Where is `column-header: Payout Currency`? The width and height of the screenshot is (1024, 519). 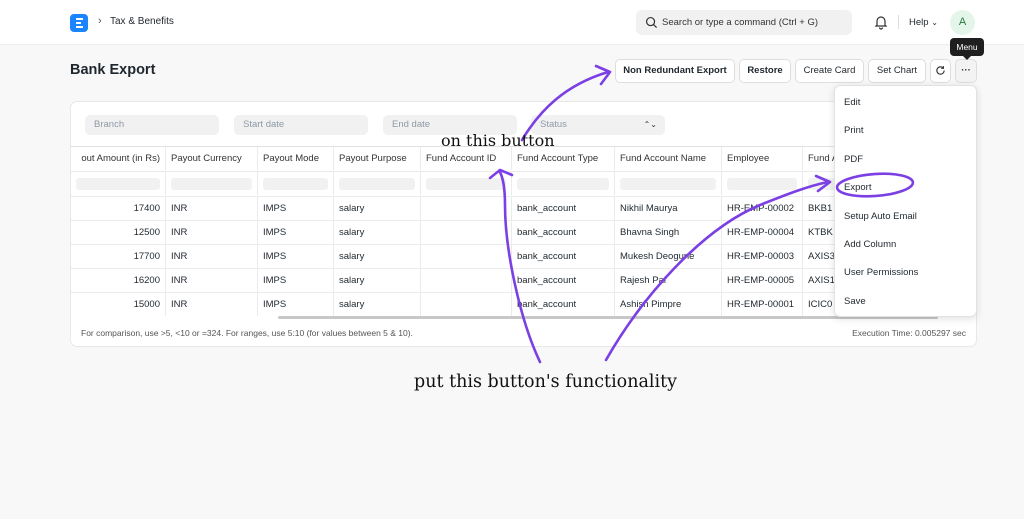 column-header: Payout Currency is located at coordinates (212, 158).